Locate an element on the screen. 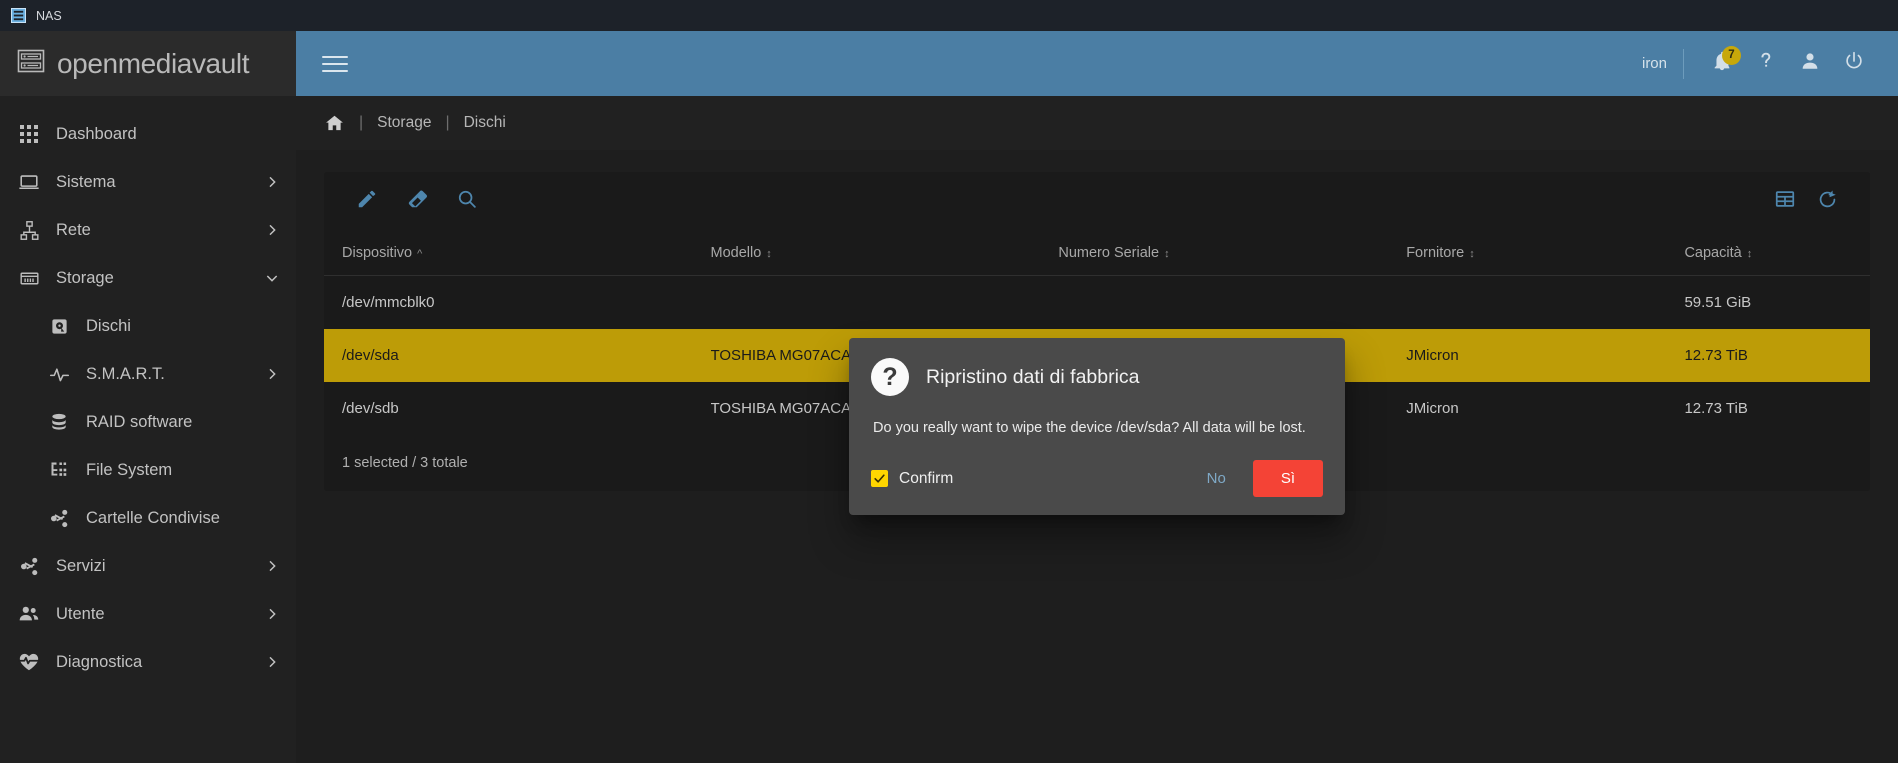 The image size is (1898, 763). sidebar-item-label: S.M.A.R.T. is located at coordinates (125, 373).